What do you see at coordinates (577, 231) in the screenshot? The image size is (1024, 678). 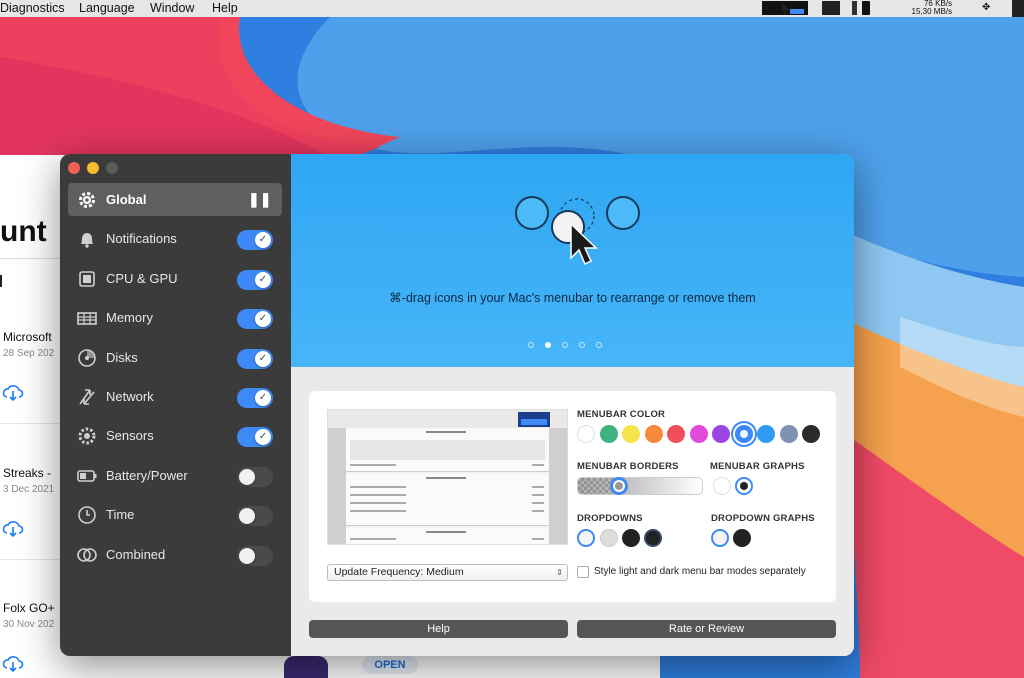 I see `drag-illustration-icon` at bounding box center [577, 231].